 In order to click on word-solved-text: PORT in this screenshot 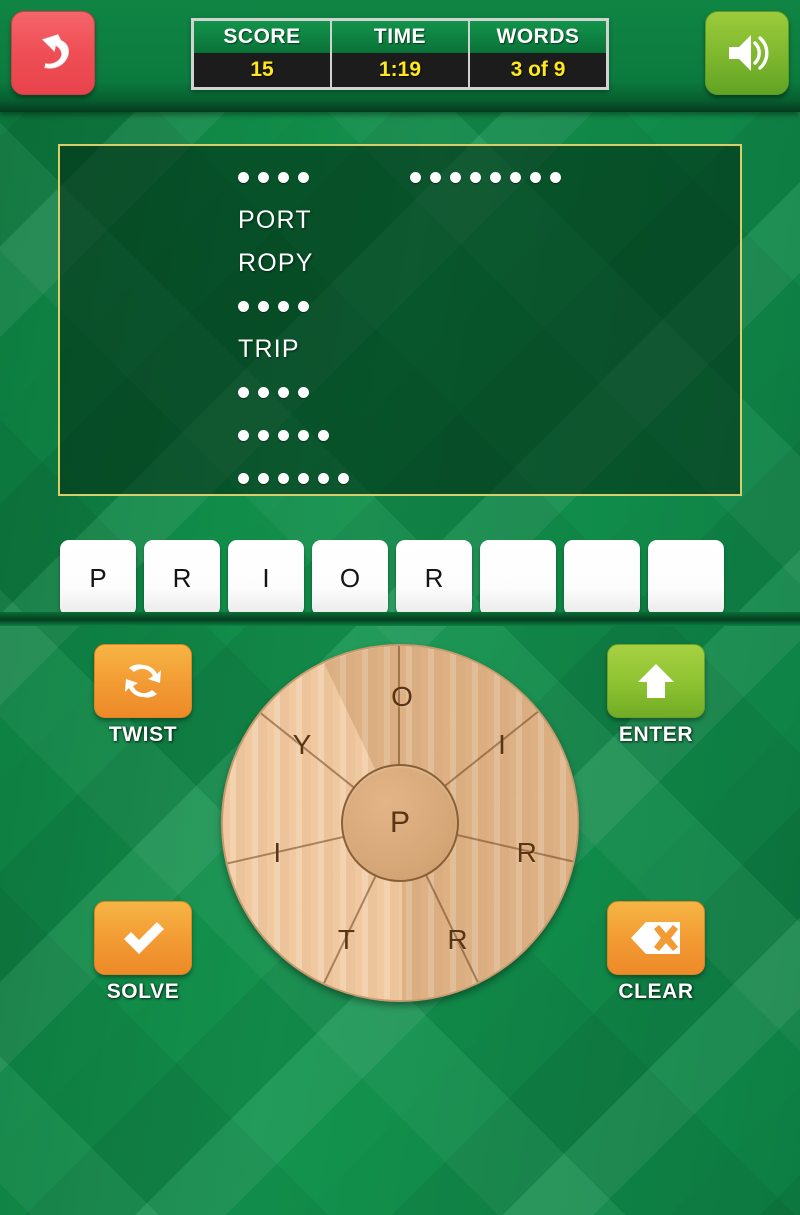, I will do `click(275, 220)`.